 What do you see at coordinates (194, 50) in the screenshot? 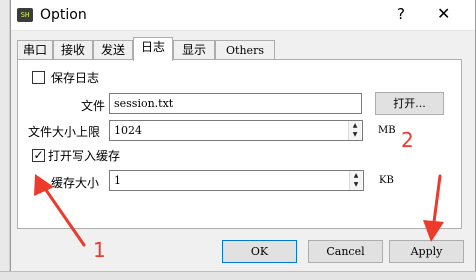
I see `tab-display: 显示` at bounding box center [194, 50].